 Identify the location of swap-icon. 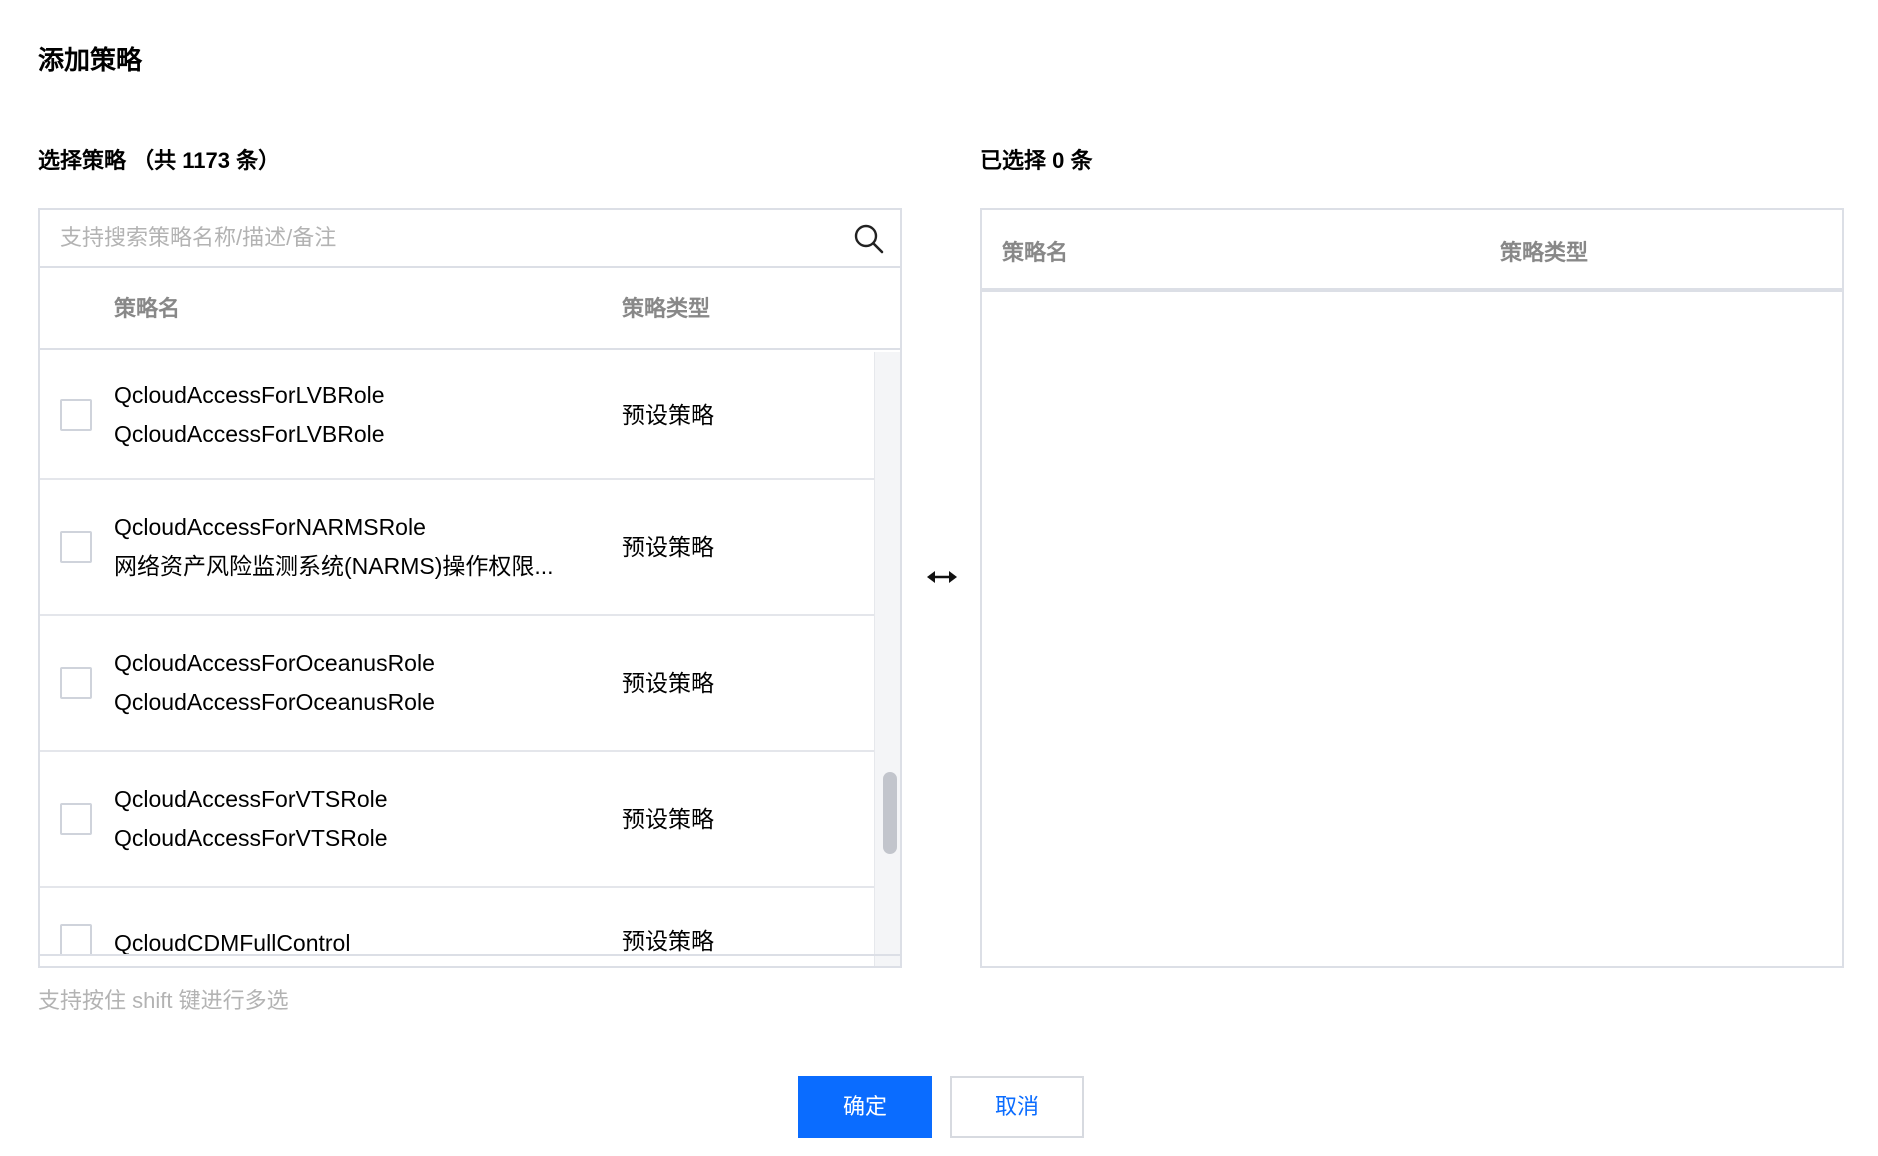
(942, 577).